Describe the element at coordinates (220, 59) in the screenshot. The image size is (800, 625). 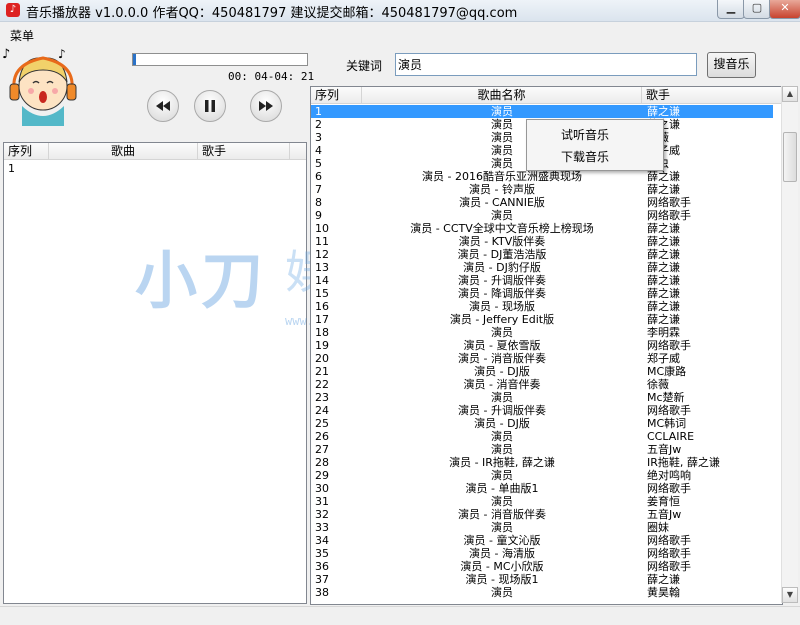
I see `playback-progress-bar` at that location.